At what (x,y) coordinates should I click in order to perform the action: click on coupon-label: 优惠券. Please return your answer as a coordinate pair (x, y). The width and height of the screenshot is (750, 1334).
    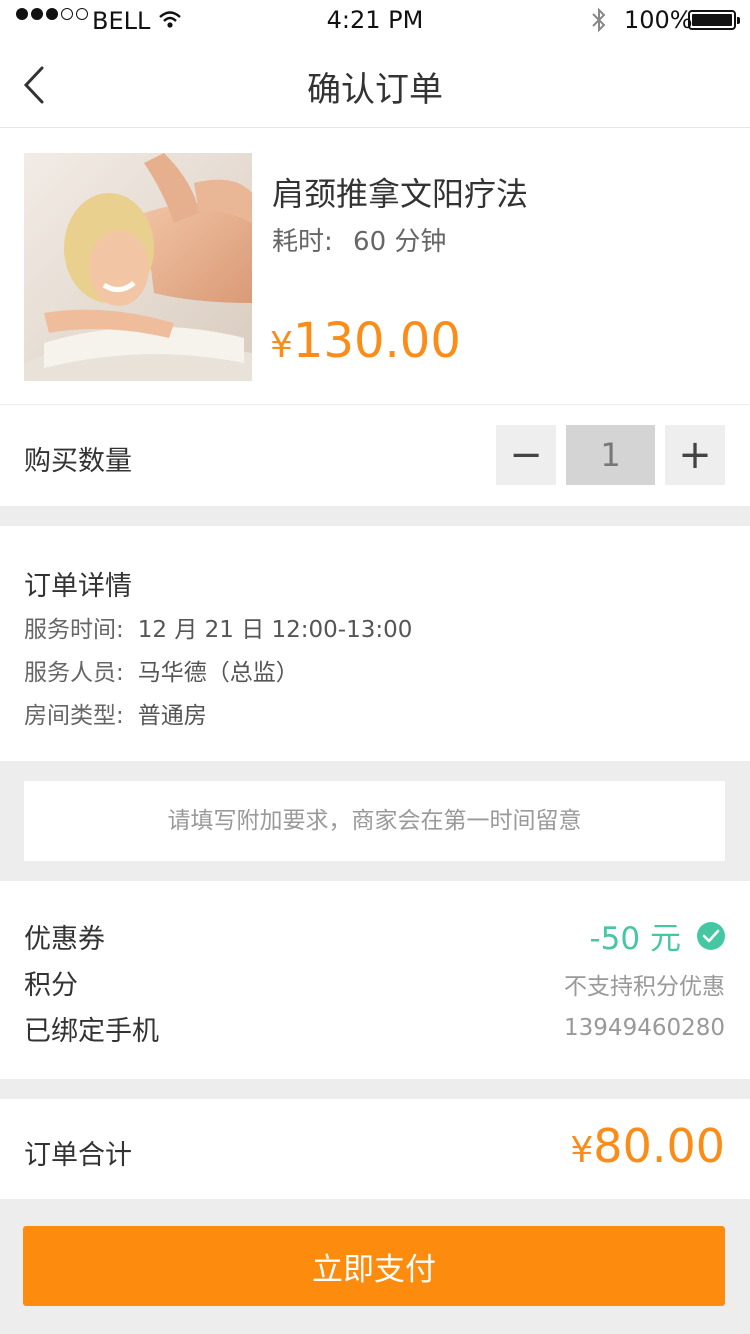
    Looking at the image, I should click on (64, 939).